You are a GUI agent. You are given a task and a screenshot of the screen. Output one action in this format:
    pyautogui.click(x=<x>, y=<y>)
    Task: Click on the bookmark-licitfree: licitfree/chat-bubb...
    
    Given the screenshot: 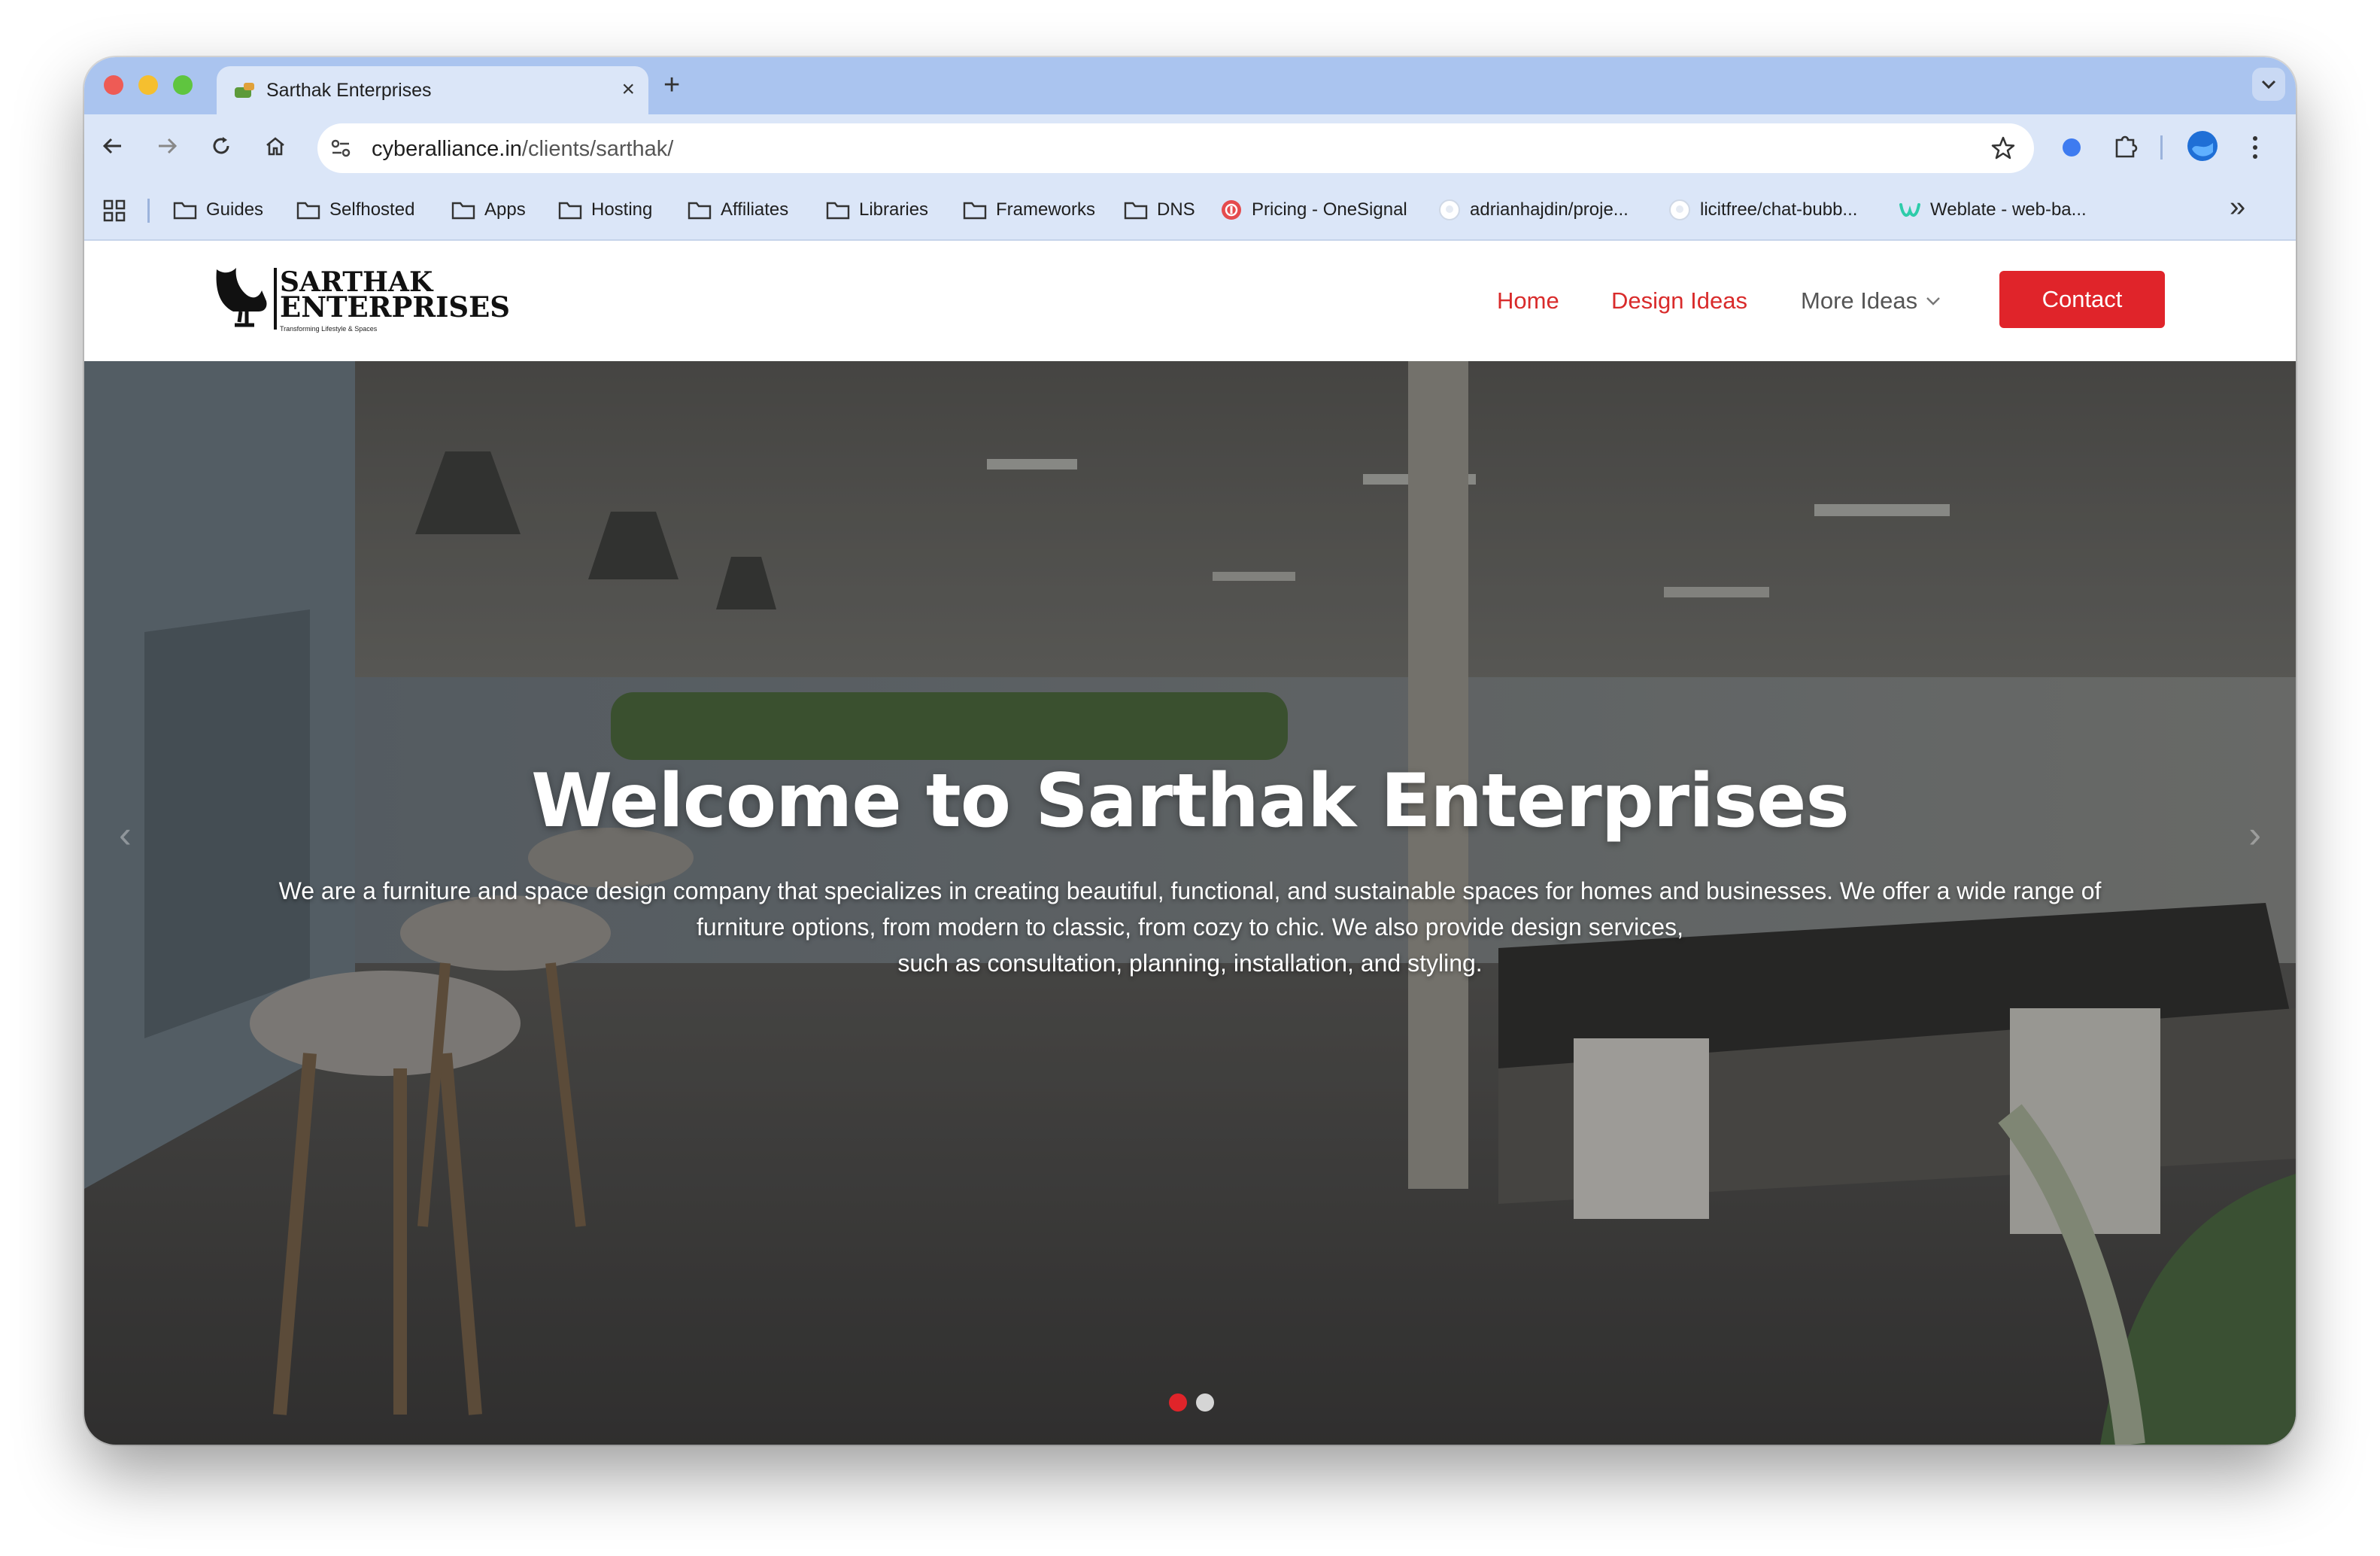 What is the action you would take?
    pyautogui.click(x=1762, y=210)
    